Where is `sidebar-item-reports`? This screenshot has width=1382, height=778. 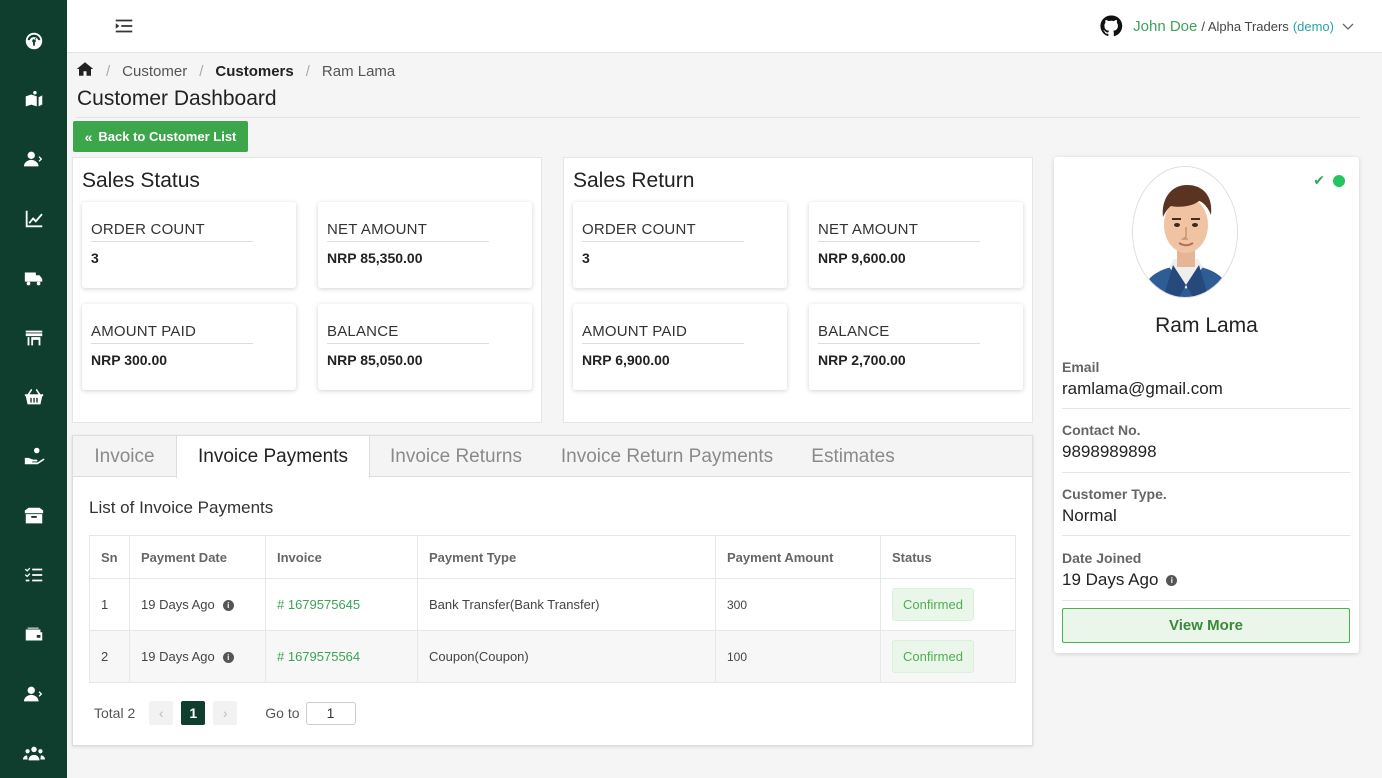 sidebar-item-reports is located at coordinates (33, 219).